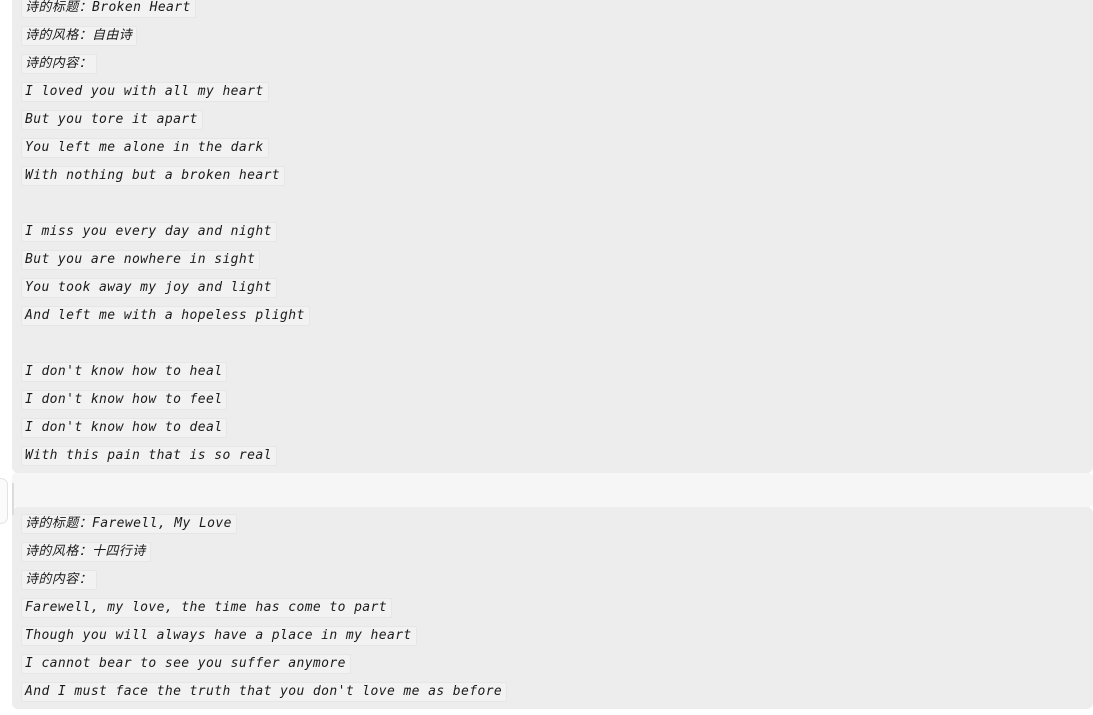 This screenshot has height=715, width=1093. What do you see at coordinates (552, 147) in the screenshot?
I see `poem-line: You left me alone in the dark` at bounding box center [552, 147].